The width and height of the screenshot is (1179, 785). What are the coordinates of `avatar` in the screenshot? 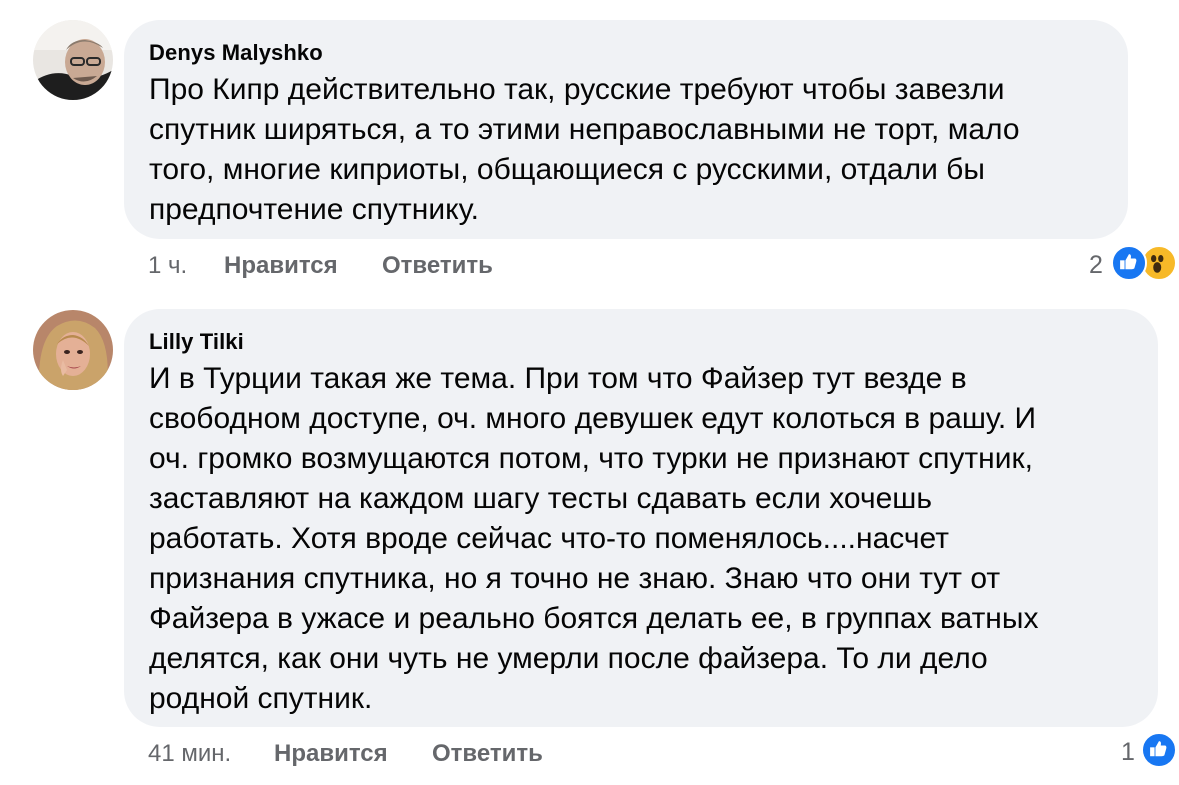 It's located at (73, 350).